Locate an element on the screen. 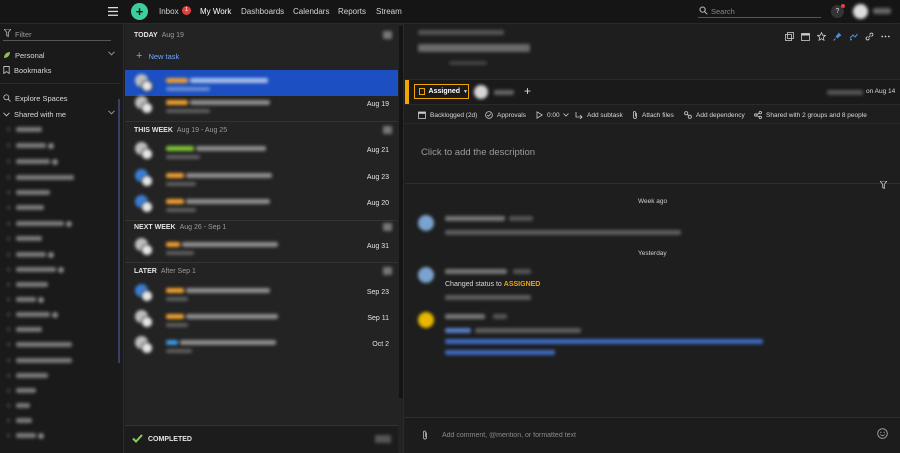 The image size is (900, 453). nav-stream: Stream is located at coordinates (389, 11).